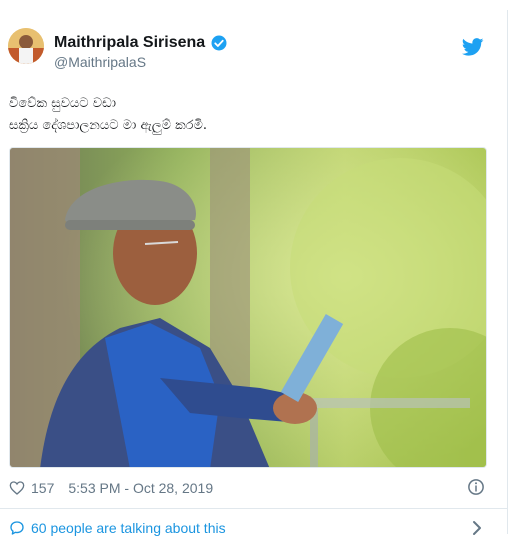 The image size is (510, 538). Describe the element at coordinates (100, 62) in the screenshot. I see `author-handle: @MaithripalaS` at that location.